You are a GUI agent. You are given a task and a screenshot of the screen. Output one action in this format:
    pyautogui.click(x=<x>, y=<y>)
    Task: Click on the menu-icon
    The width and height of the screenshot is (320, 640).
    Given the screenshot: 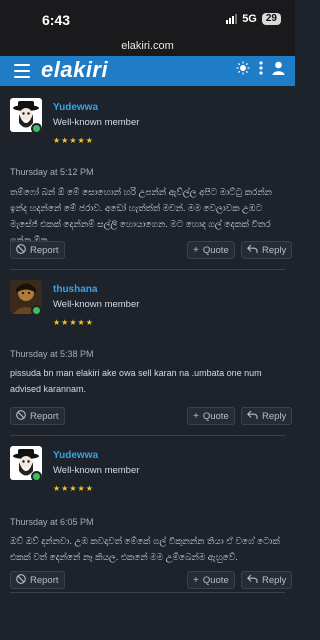 What is the action you would take?
    pyautogui.click(x=22, y=71)
    